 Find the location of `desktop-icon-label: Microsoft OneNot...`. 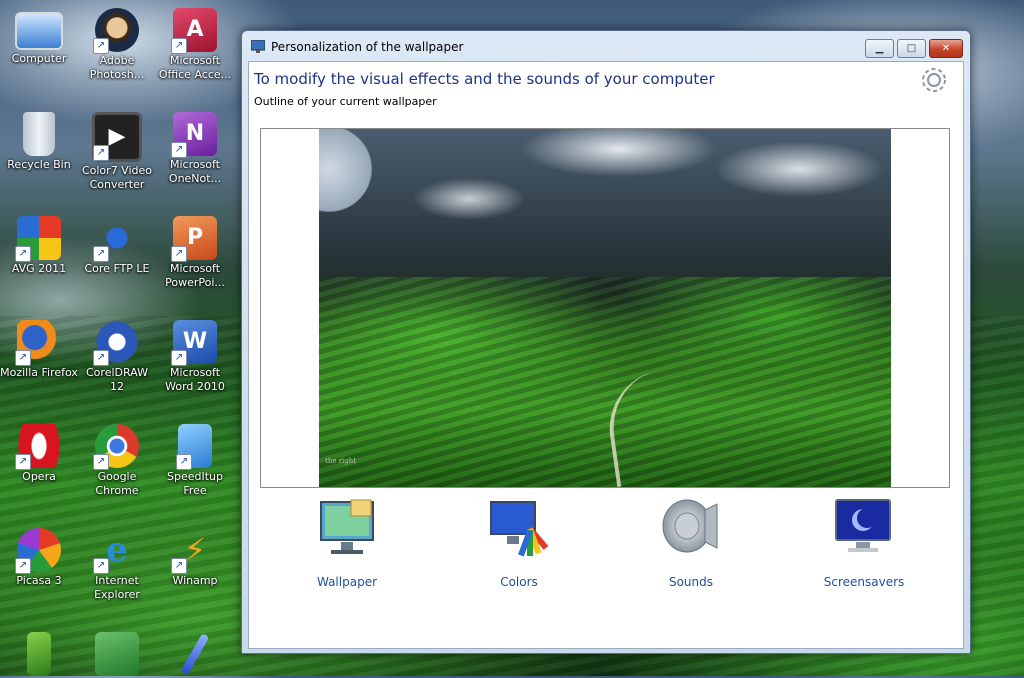

desktop-icon-label: Microsoft OneNot... is located at coordinates (195, 171).